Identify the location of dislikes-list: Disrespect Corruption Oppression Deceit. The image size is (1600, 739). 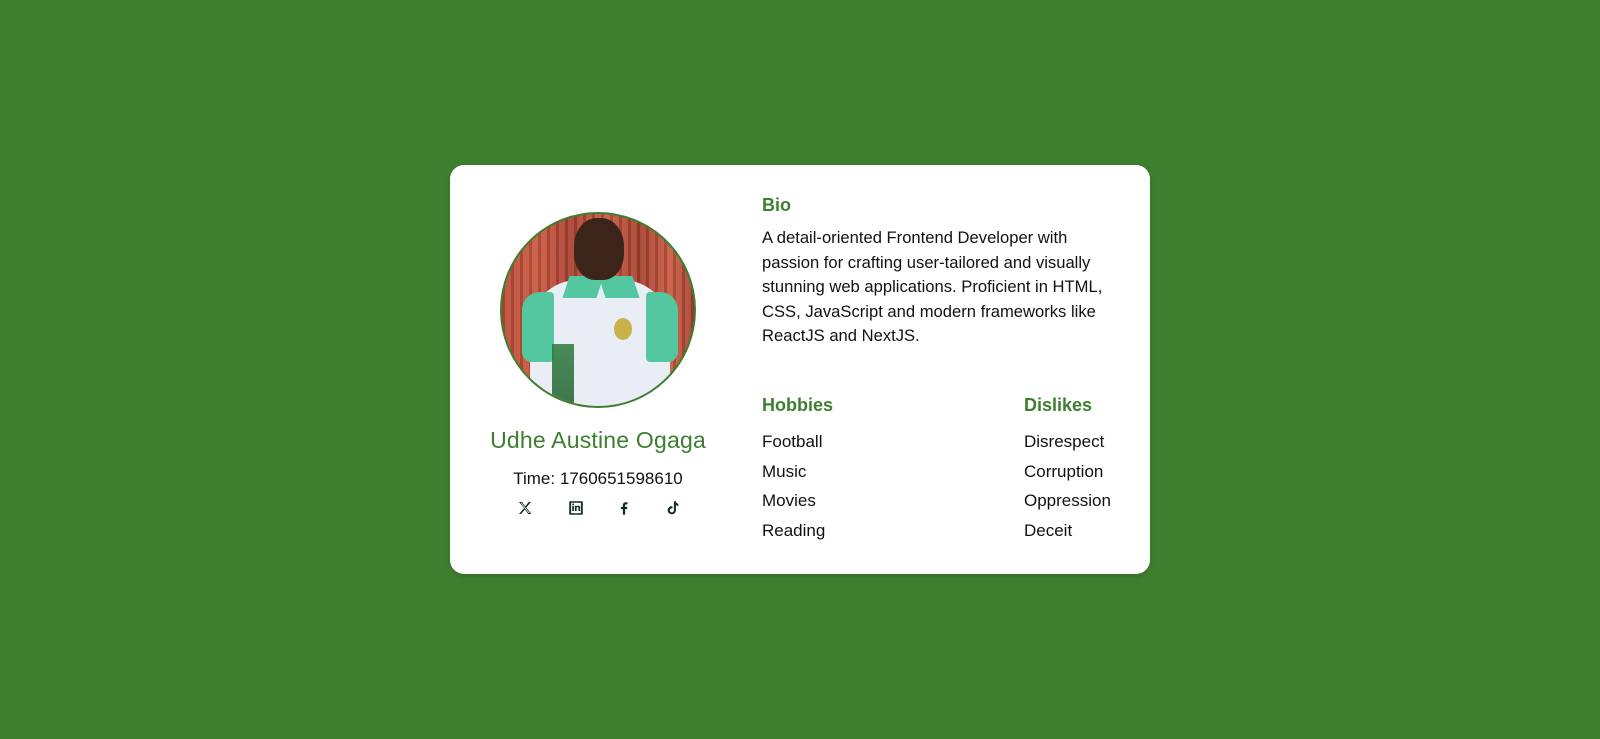
(1067, 486).